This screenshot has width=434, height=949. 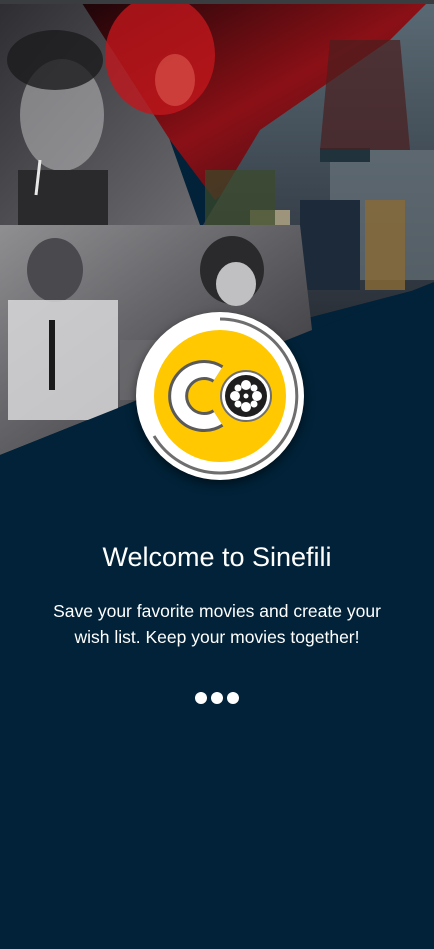 I want to click on welcome-title: Welcome to Sinefili, so click(x=217, y=557).